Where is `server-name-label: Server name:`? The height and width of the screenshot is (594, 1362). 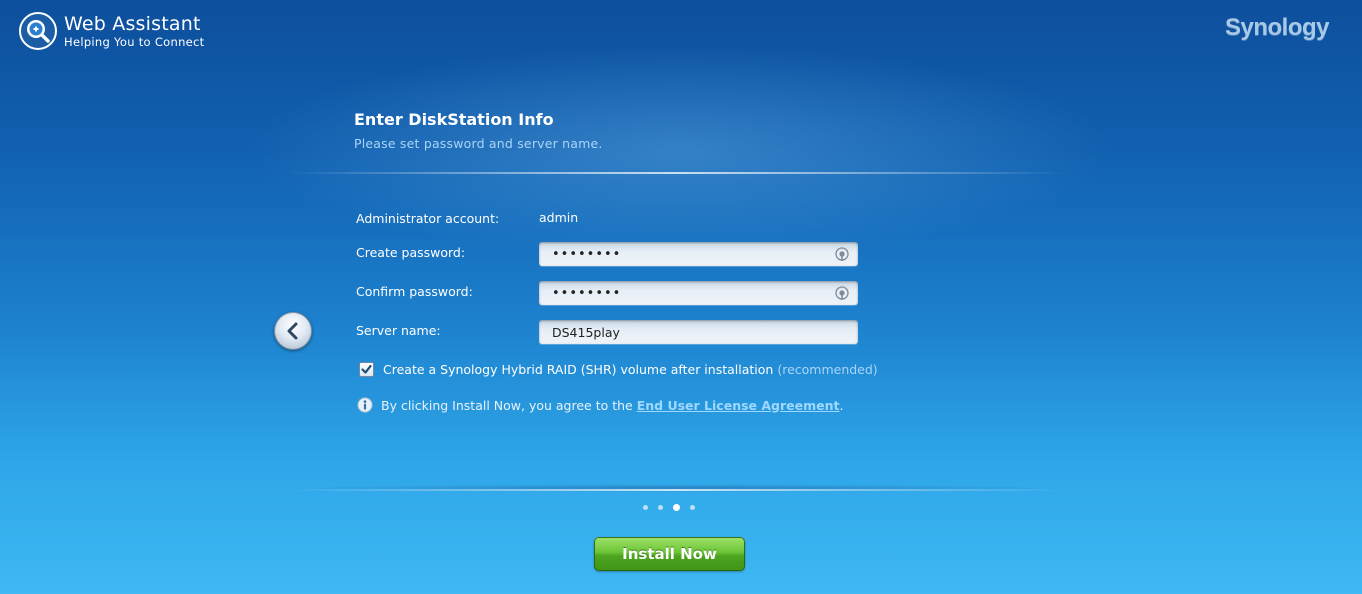 server-name-label: Server name: is located at coordinates (398, 330).